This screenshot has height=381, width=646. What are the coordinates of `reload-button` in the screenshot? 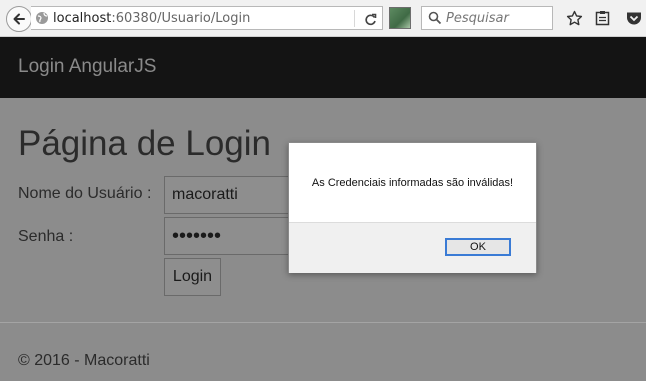 It's located at (370, 19).